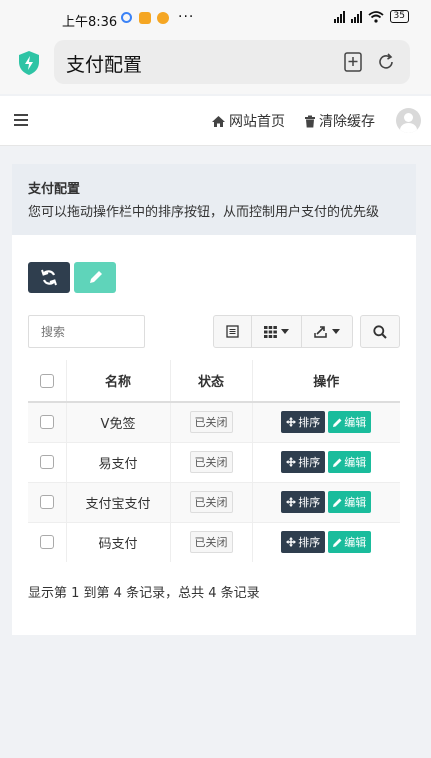 This screenshot has height=758, width=431. I want to click on status-bar: 上午8:36 ··· 35, so click(215, 18).